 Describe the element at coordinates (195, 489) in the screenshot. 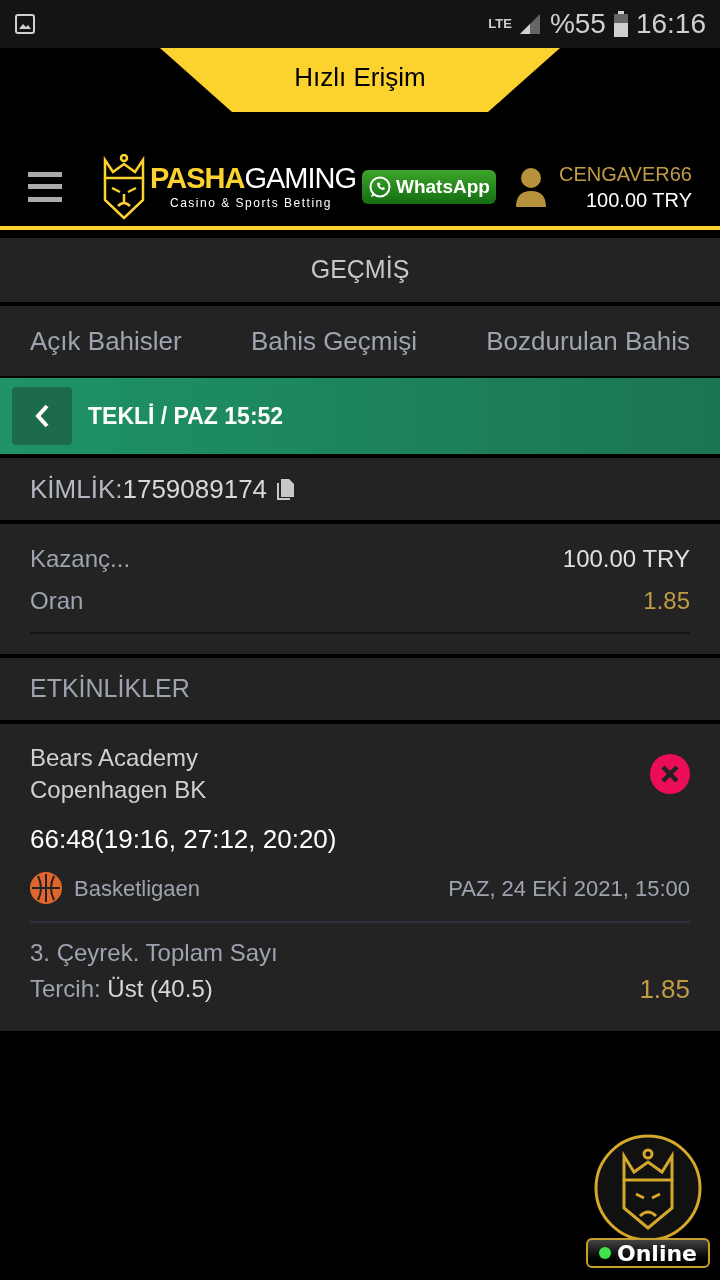

I see `bet-id: 1759089174` at that location.